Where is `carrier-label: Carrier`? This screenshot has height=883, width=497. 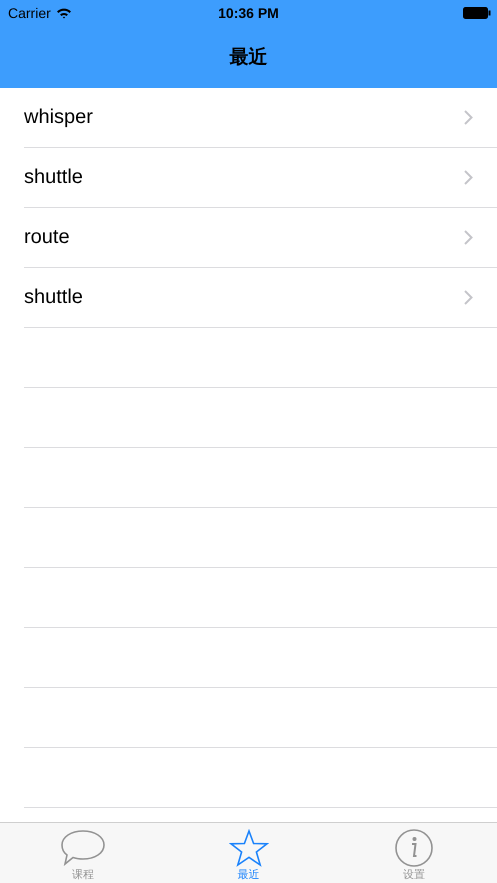 carrier-label: Carrier is located at coordinates (29, 13).